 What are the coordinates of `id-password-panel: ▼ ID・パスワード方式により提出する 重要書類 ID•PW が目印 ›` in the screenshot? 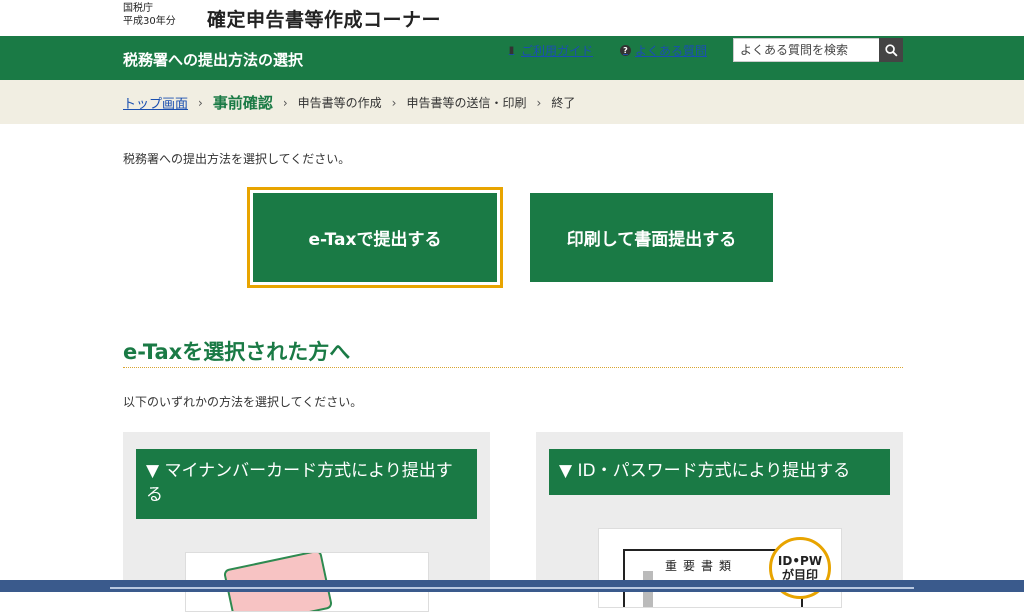 It's located at (719, 520).